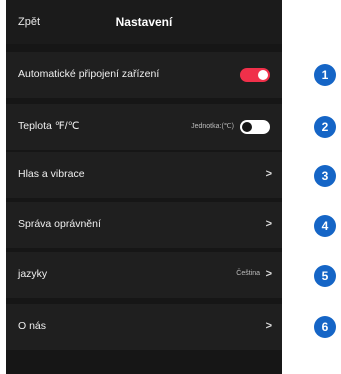 This screenshot has height=374, width=341. I want to click on setting-row-sound-vibration: Hlas a vibrace >, so click(144, 175).